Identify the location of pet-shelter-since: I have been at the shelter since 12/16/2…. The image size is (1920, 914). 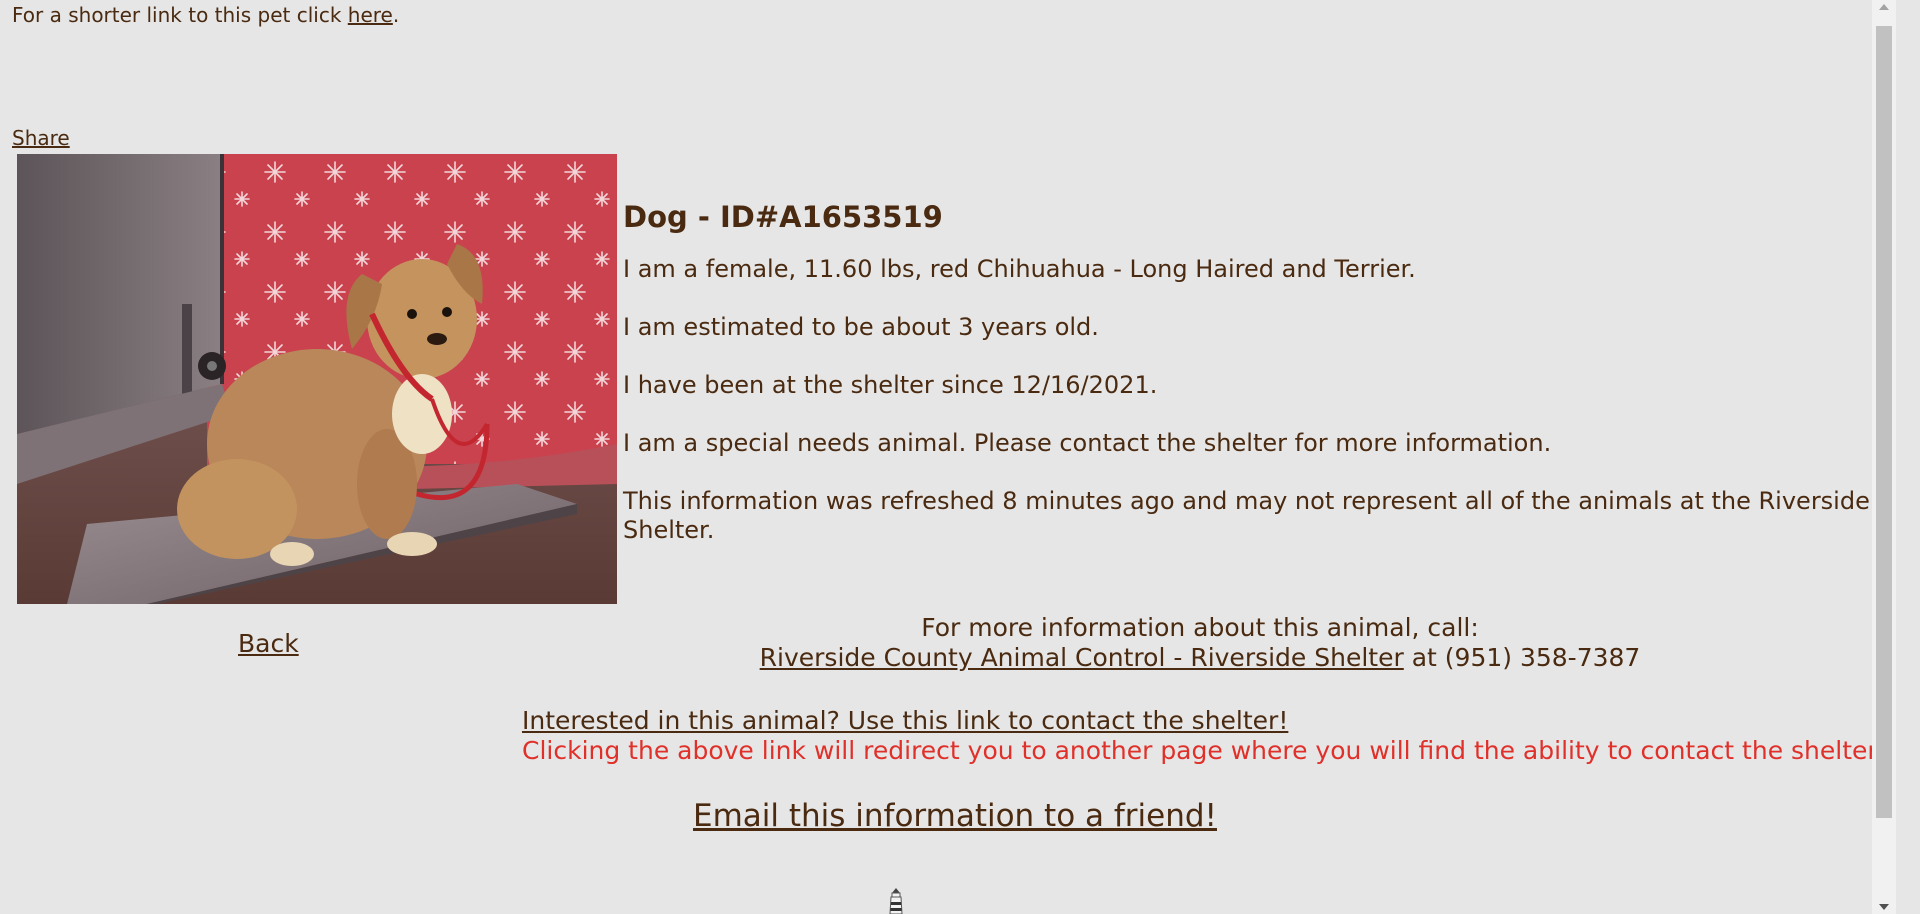
(890, 385).